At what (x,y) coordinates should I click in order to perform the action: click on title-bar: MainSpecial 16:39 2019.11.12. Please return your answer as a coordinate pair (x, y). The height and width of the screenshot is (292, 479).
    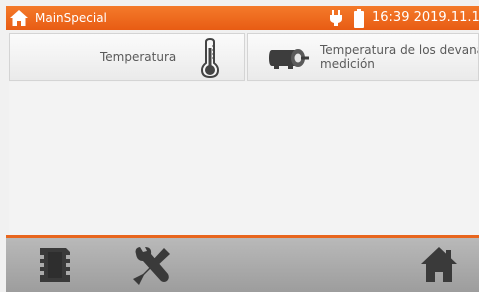
    Looking at the image, I should click on (242, 18).